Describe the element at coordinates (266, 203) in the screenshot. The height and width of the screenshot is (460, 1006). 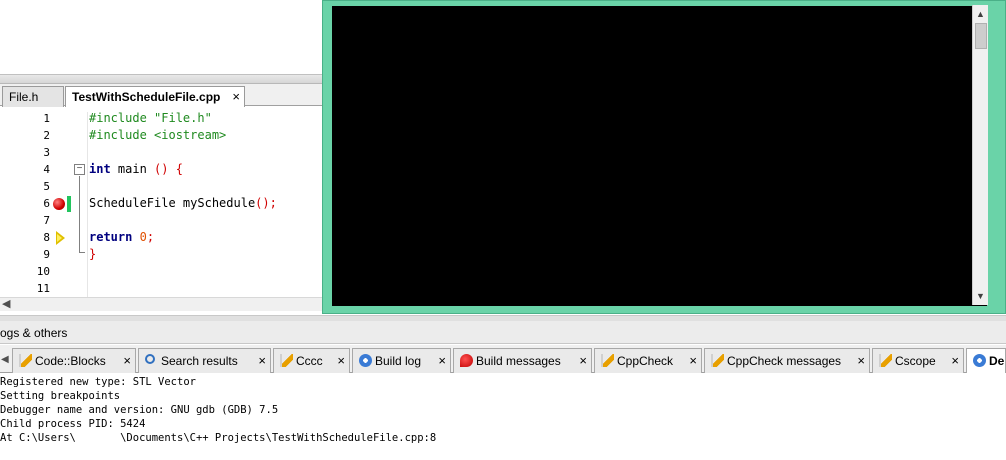
I see `code-punctuation: ();` at that location.